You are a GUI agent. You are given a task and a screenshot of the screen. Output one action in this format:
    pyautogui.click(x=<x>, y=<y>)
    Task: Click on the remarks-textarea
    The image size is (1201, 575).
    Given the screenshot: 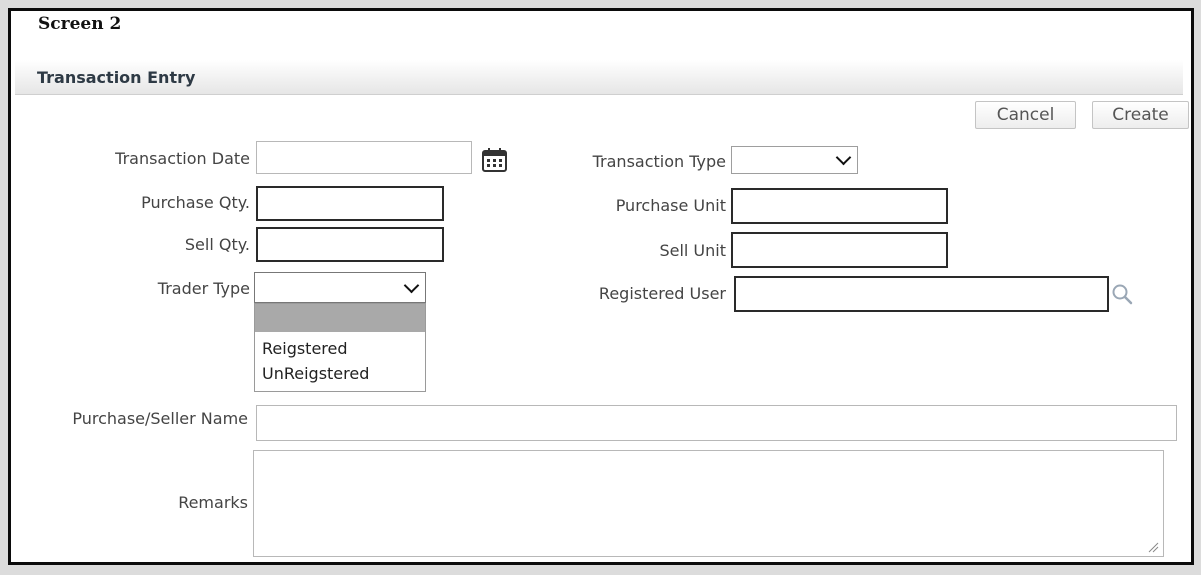 What is the action you would take?
    pyautogui.click(x=708, y=503)
    